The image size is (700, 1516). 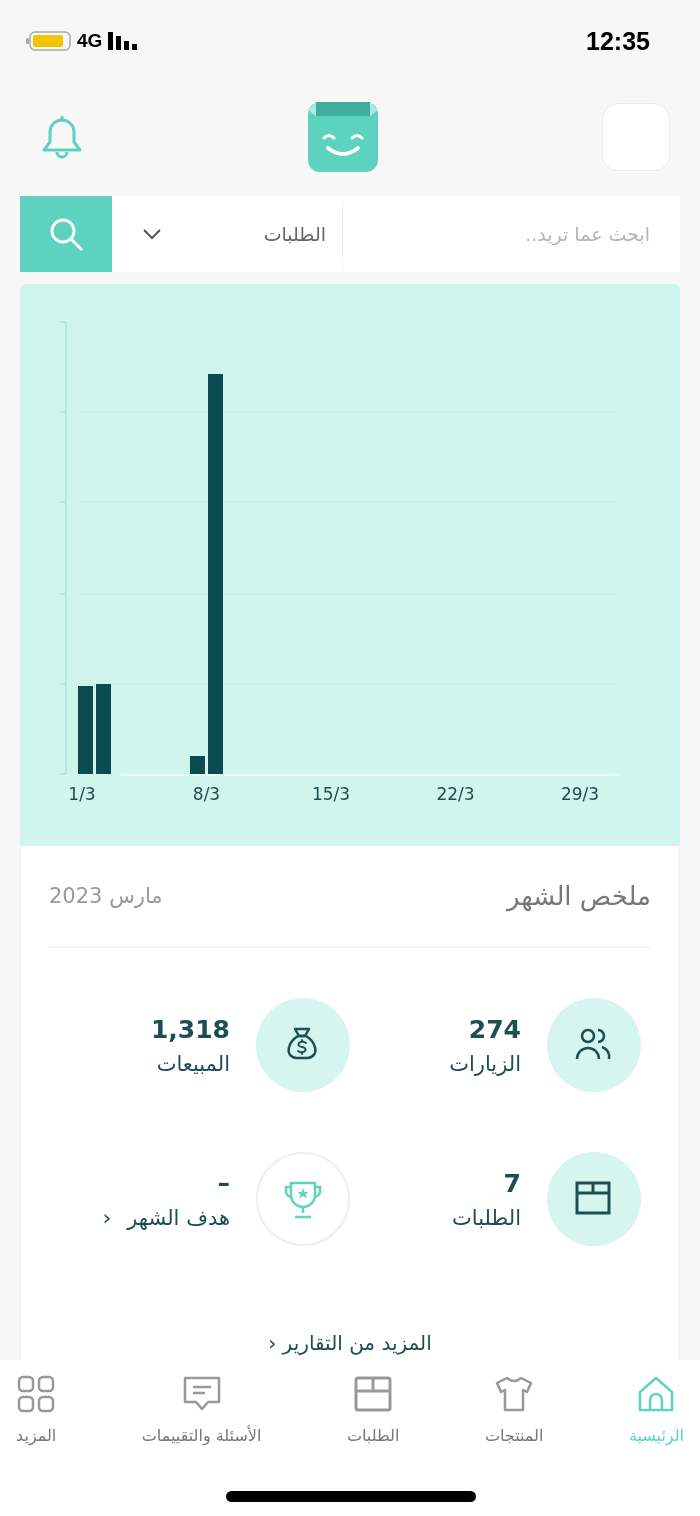 I want to click on axis-label: 1/3, so click(x=82, y=794).